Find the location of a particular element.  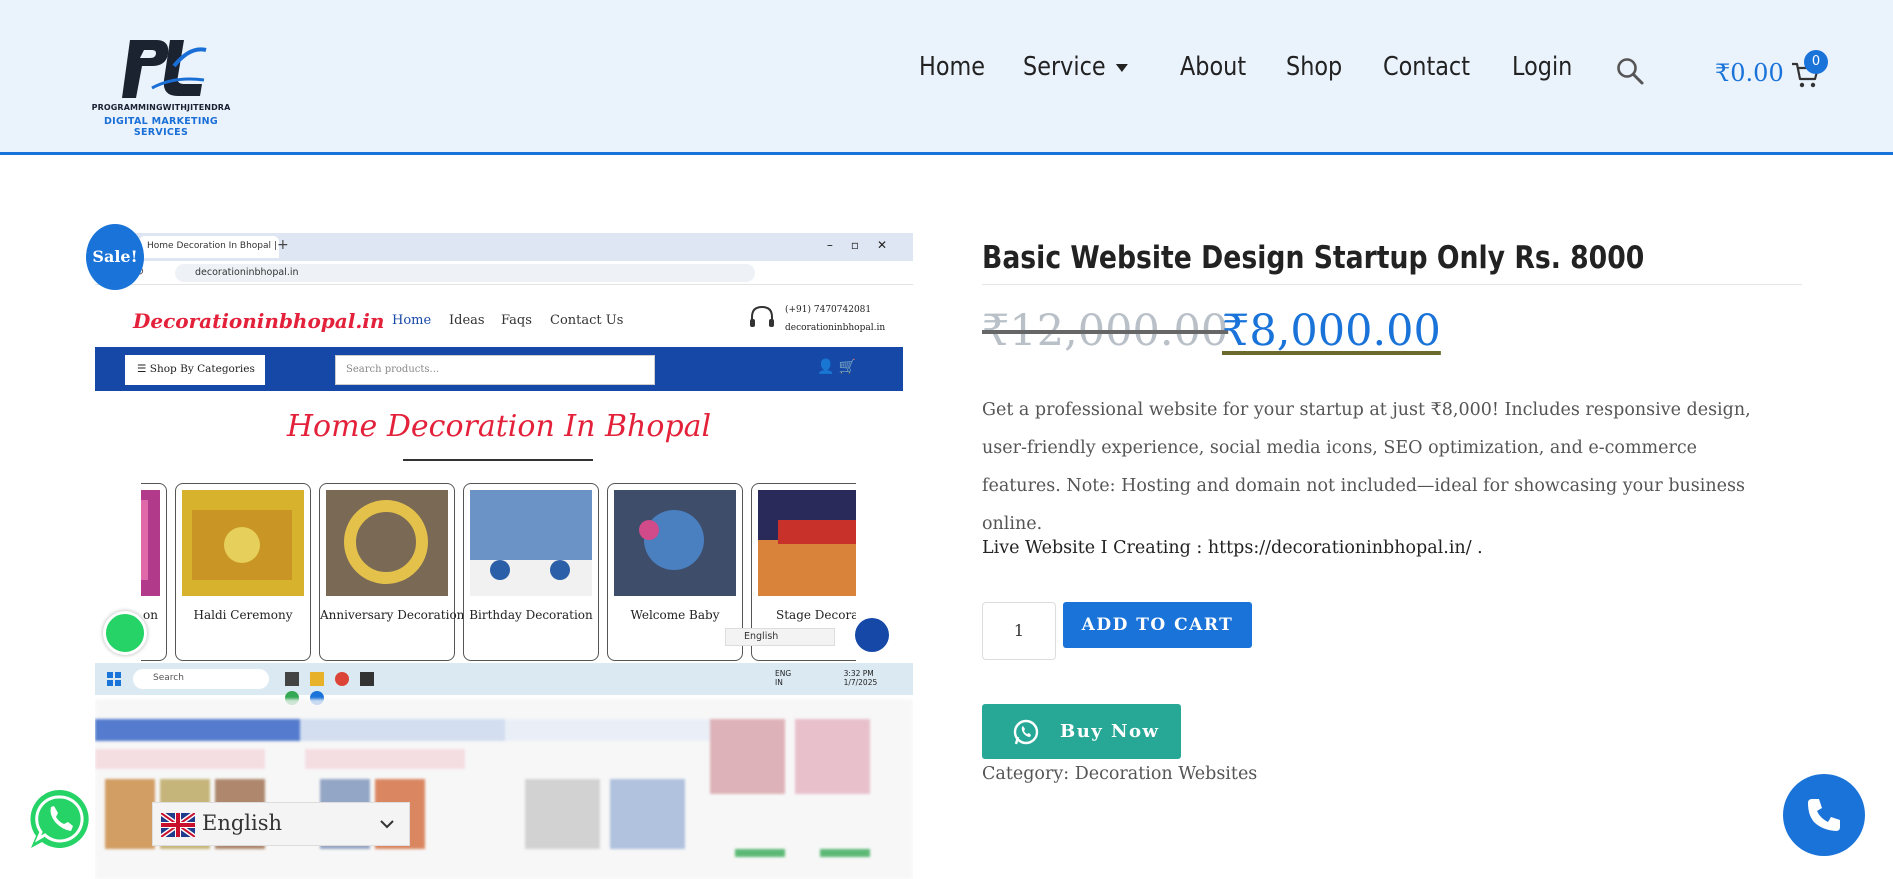

browser-tabbar: Home Decoration In Bhopal | D + –▫✕ is located at coordinates (504, 247).